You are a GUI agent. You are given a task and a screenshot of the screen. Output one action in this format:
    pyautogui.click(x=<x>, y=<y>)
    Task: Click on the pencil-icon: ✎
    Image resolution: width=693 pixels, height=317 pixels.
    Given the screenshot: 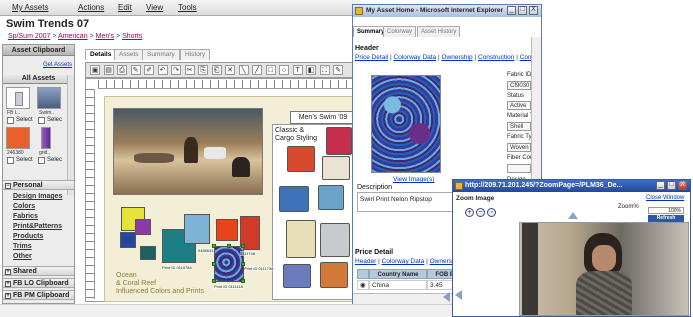 What is the action you would take?
    pyautogui.click(x=338, y=70)
    